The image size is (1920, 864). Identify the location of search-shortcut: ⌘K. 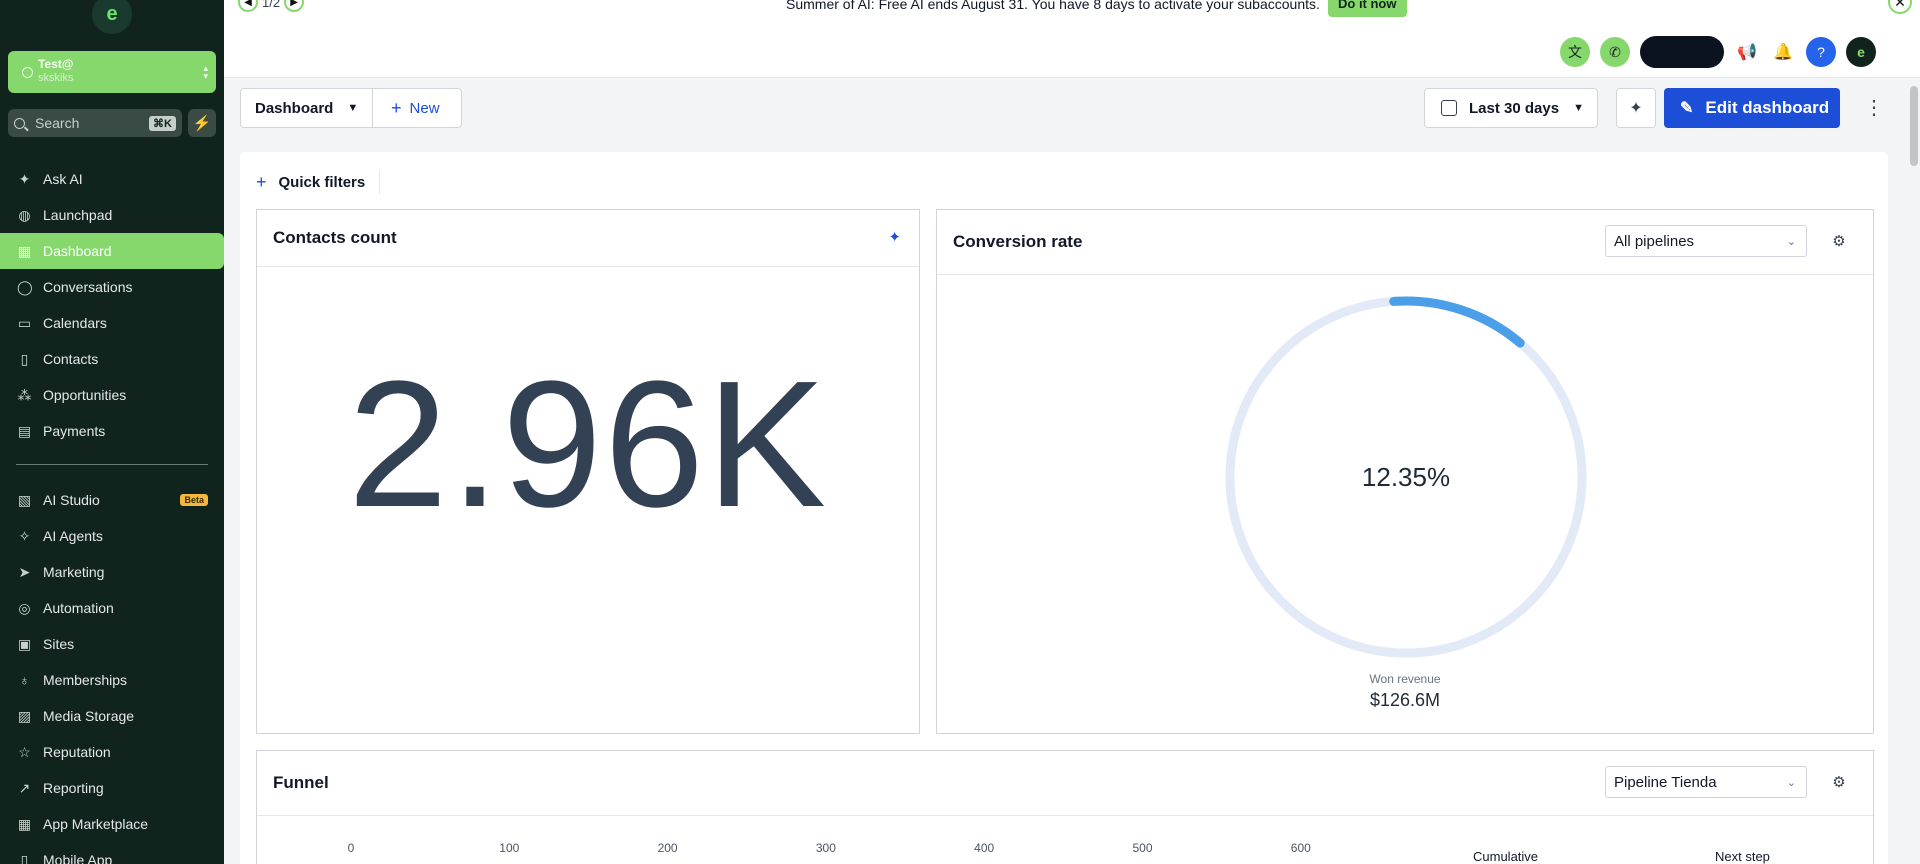
(162, 123).